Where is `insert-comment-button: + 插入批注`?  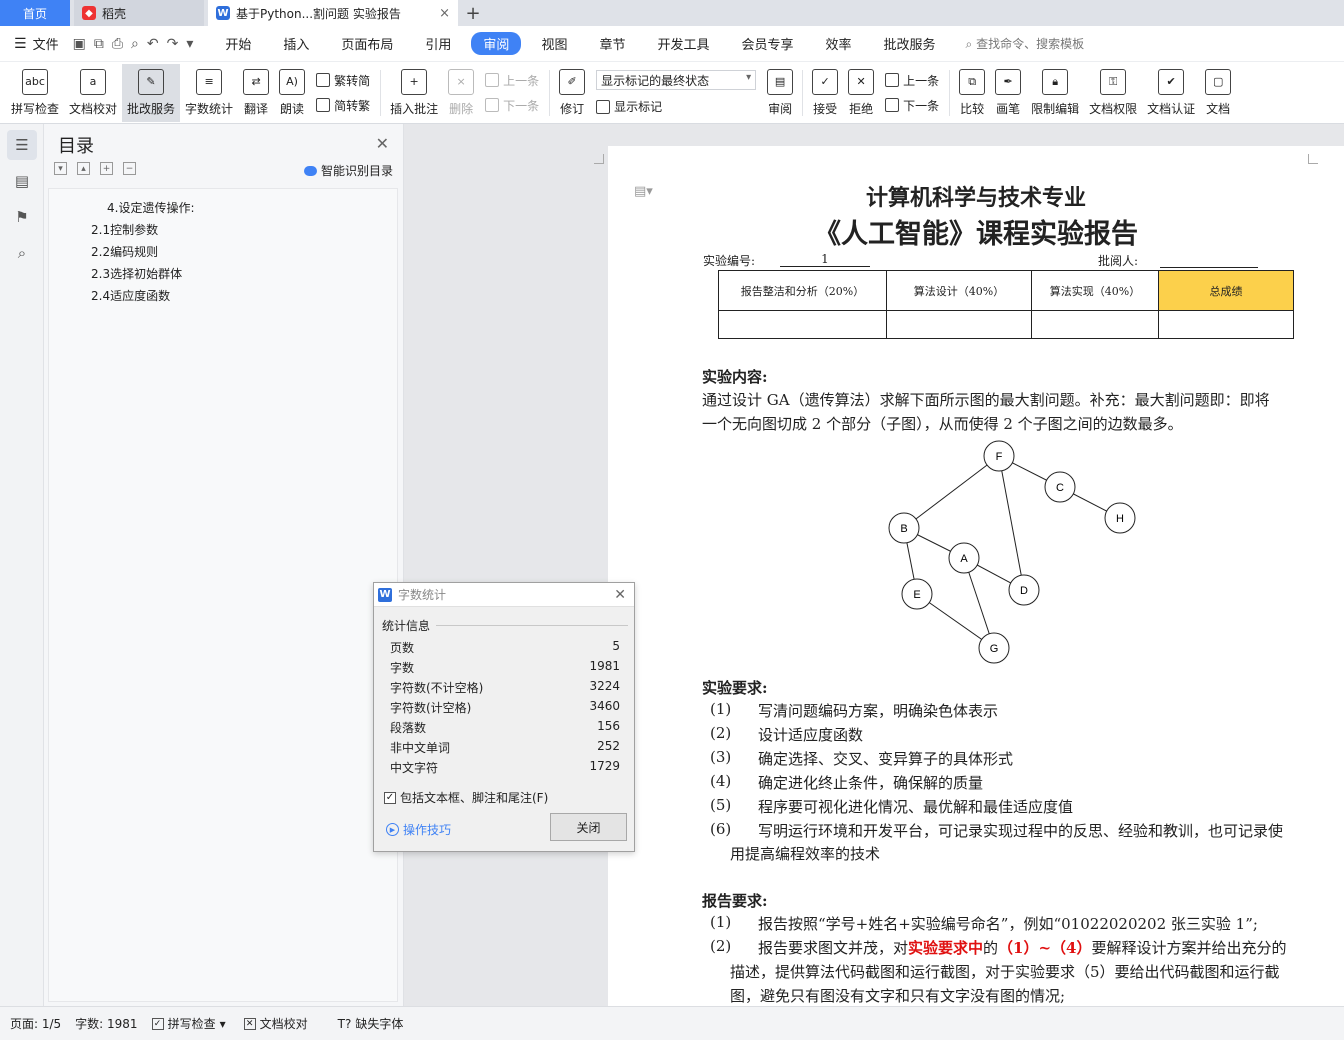
insert-comment-button: + 插入批注 is located at coordinates (414, 93).